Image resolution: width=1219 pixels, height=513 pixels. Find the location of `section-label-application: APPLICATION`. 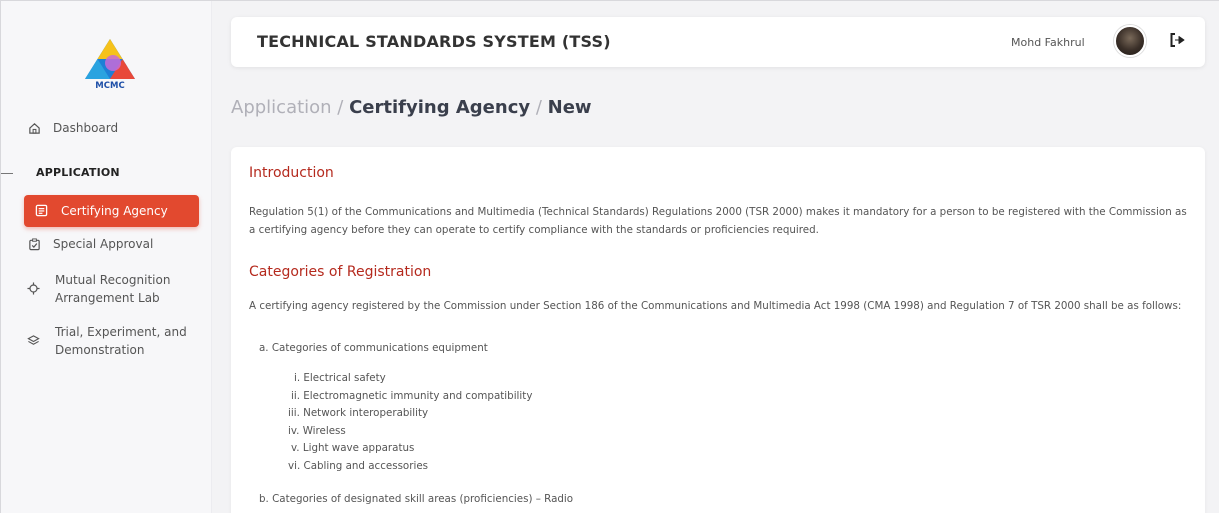

section-label-application: APPLICATION is located at coordinates (78, 172).